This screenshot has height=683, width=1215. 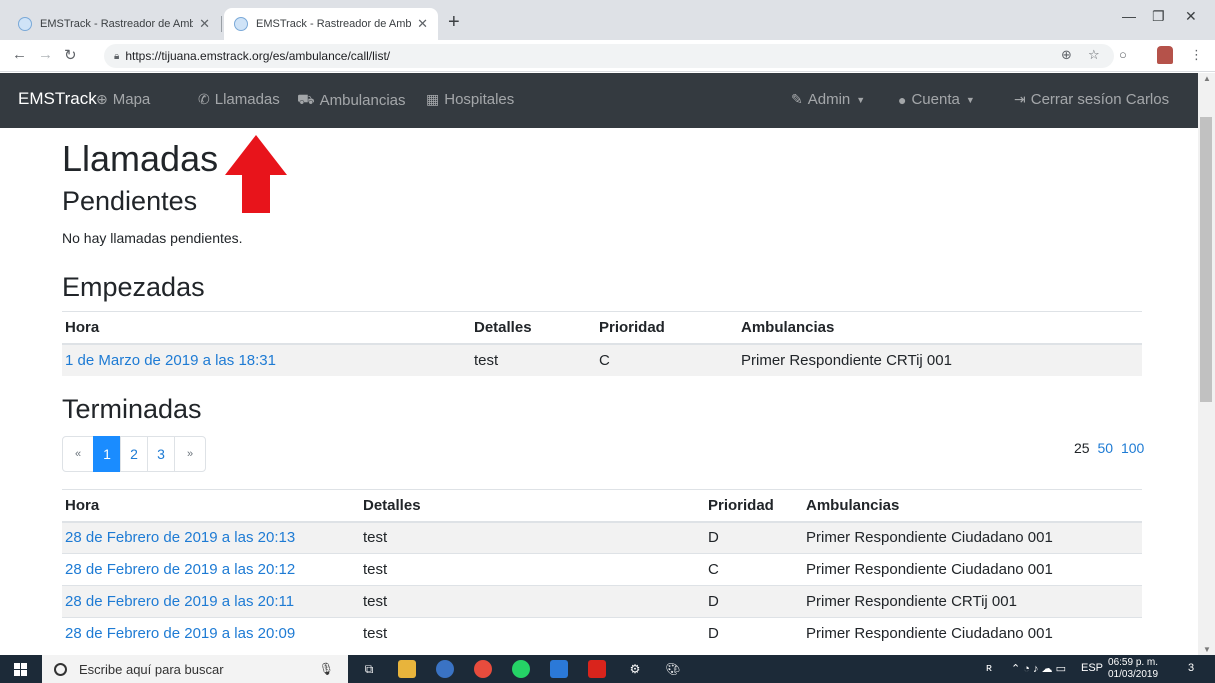 I want to click on admin-dropdown: ✎ Admin ▼, so click(x=828, y=99).